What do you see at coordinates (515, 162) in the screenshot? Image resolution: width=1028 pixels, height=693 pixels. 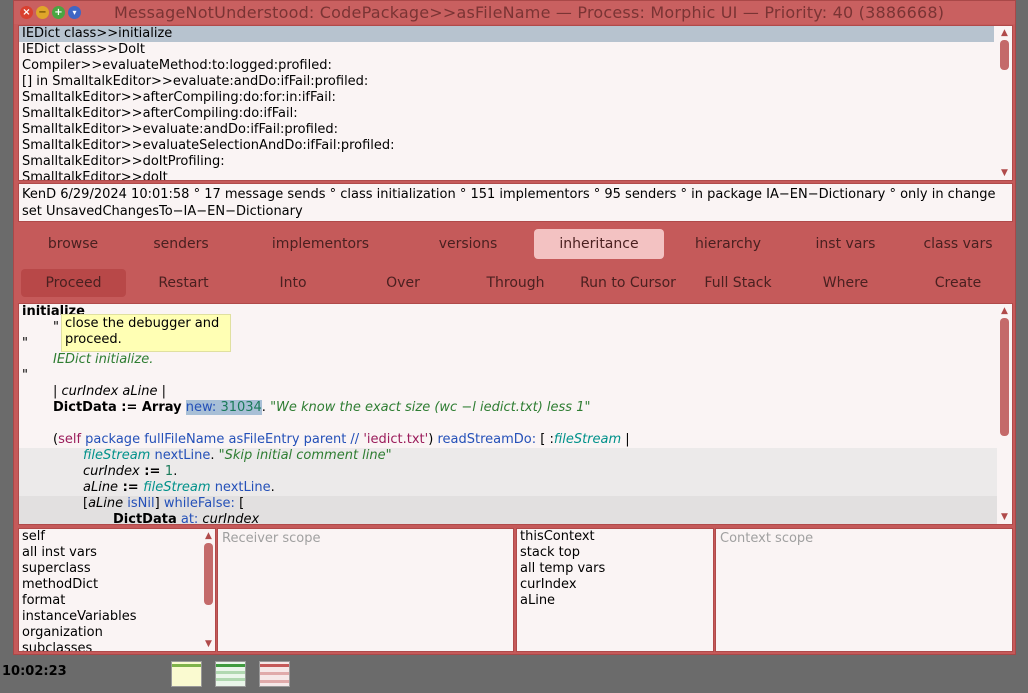 I see `stack-item: SmalltalkEditor>>doItProfiling:` at bounding box center [515, 162].